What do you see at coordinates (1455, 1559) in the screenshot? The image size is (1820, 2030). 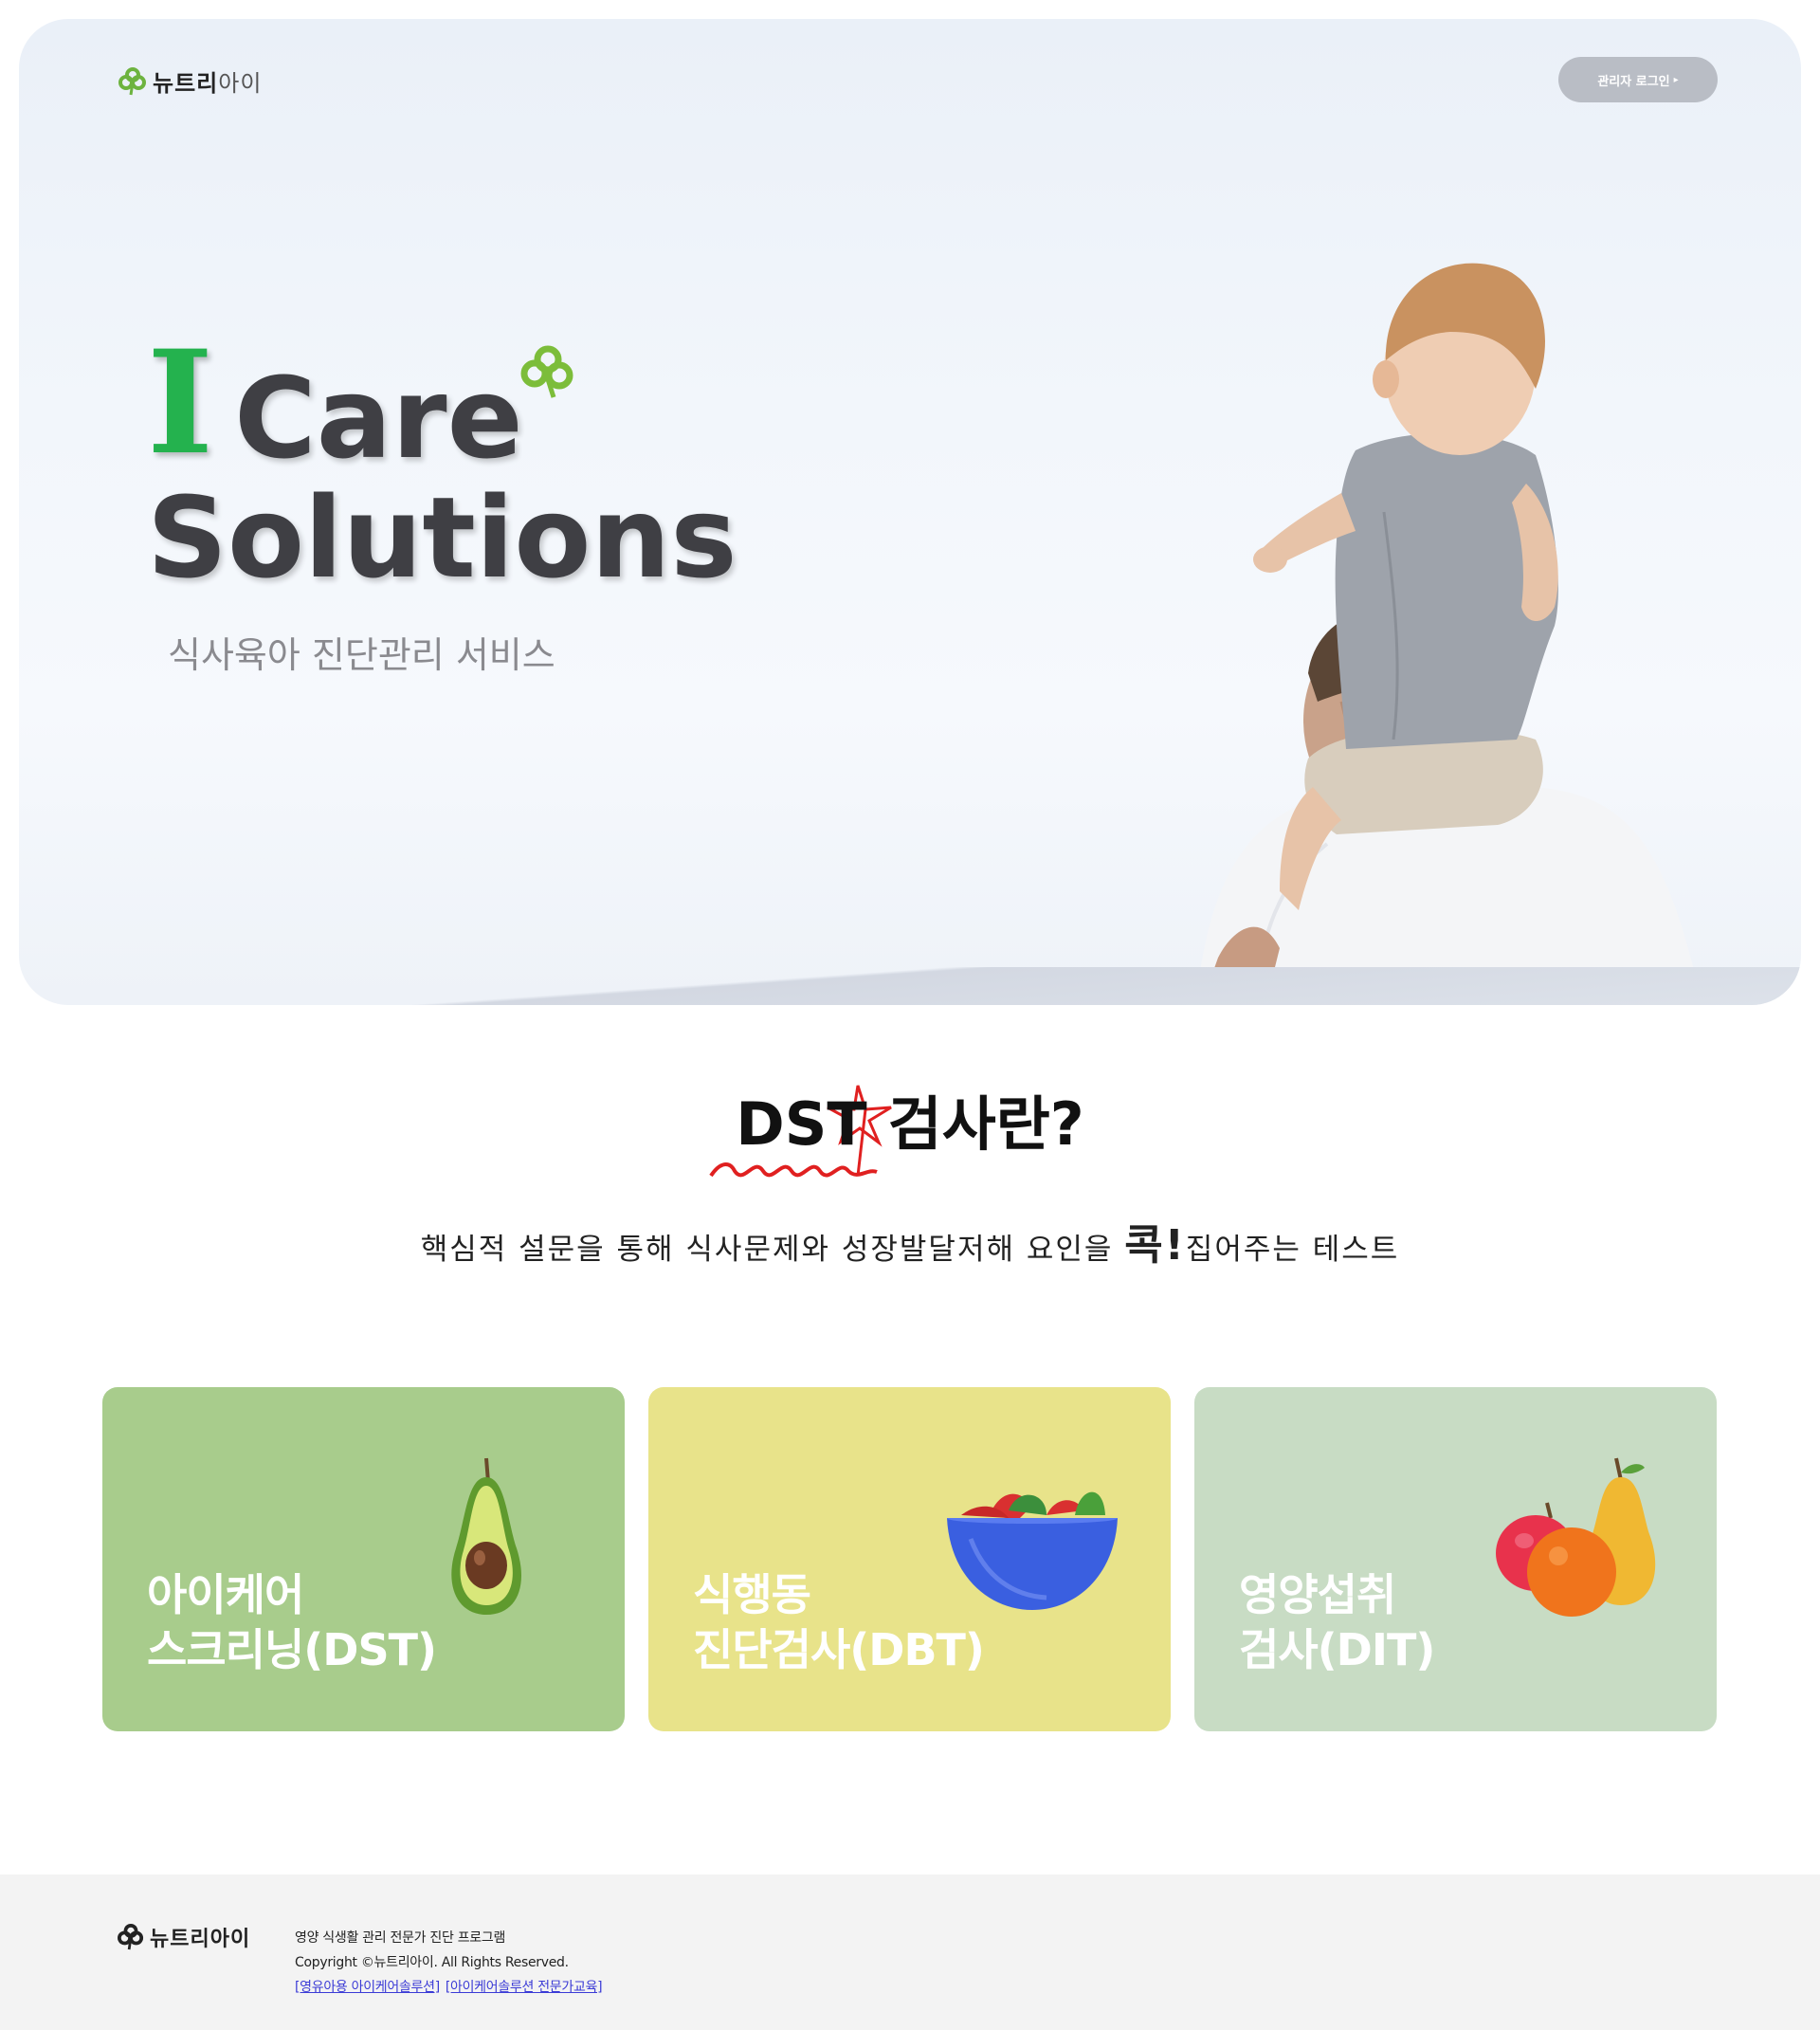 I see `card-dit-nutrition: 영양섭취 검사(DIT)` at bounding box center [1455, 1559].